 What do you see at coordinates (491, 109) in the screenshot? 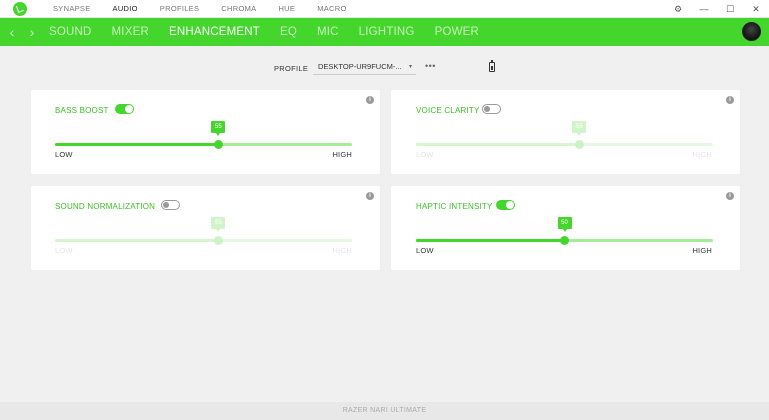
I see `voice-clarity-toggle` at bounding box center [491, 109].